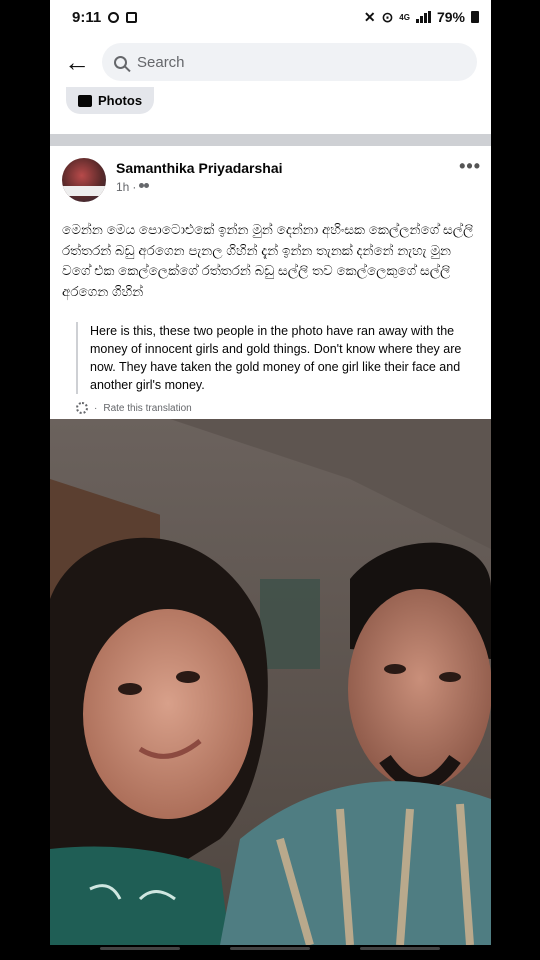 Image resolution: width=540 pixels, height=960 pixels. I want to click on post-author: Samanthika Priyadarshai, so click(287, 168).